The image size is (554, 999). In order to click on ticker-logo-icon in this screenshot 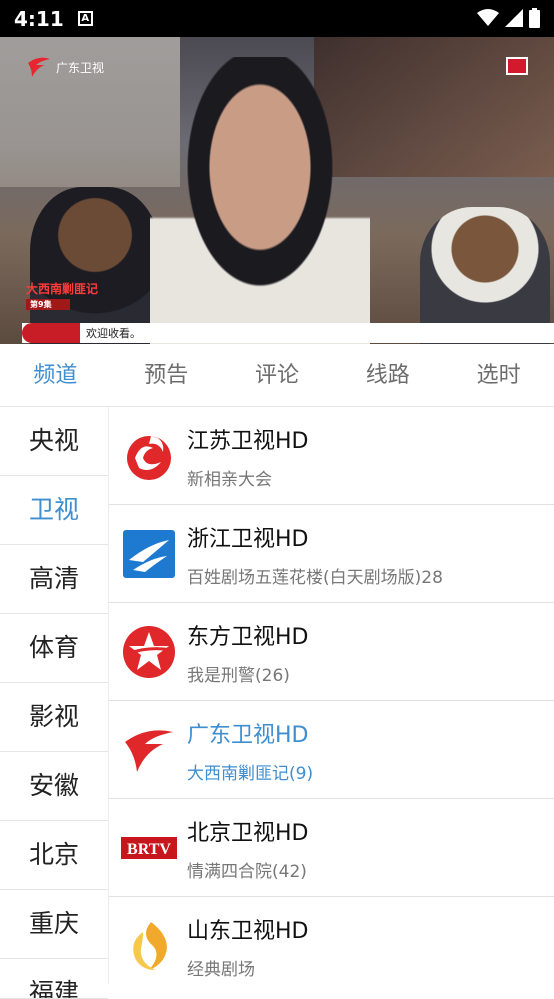, I will do `click(51, 333)`.